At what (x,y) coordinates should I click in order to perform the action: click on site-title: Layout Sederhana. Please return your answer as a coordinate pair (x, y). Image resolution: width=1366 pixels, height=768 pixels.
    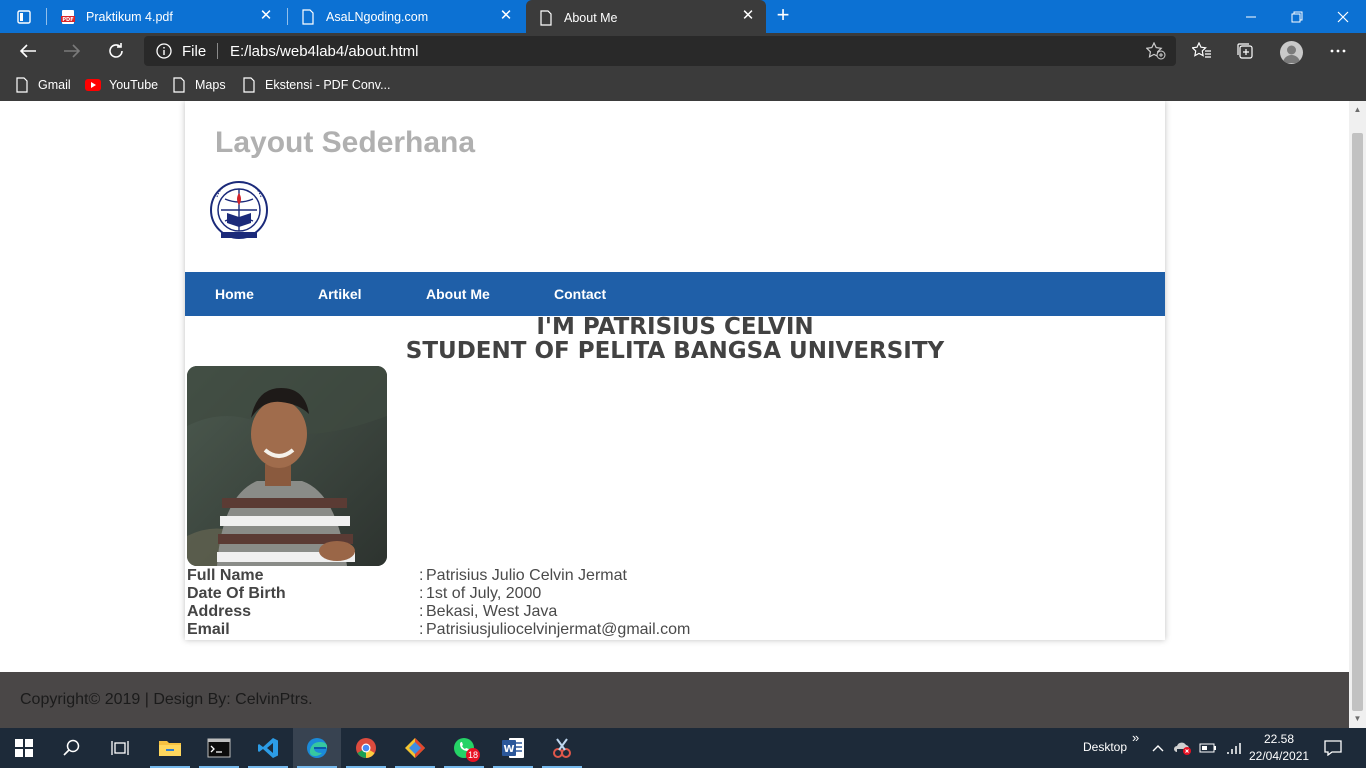
    Looking at the image, I should click on (345, 142).